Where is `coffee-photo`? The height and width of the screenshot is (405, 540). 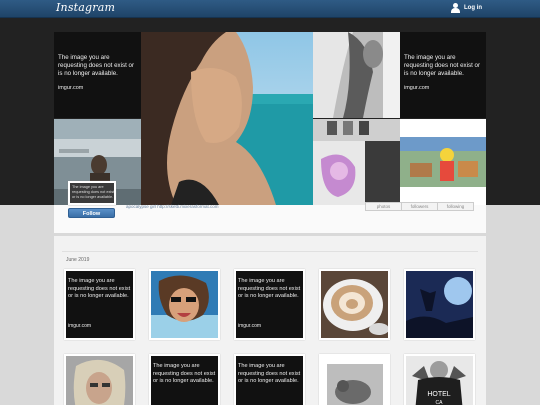
coffee-photo is located at coordinates (354, 304).